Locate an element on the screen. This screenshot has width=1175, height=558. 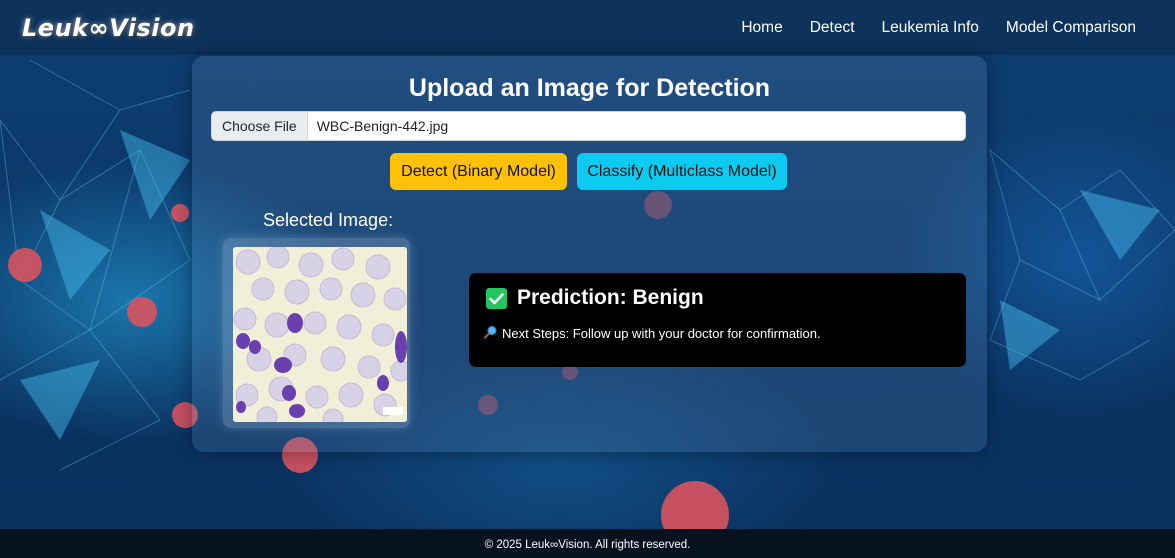
image-preview-frame is located at coordinates (316, 333).